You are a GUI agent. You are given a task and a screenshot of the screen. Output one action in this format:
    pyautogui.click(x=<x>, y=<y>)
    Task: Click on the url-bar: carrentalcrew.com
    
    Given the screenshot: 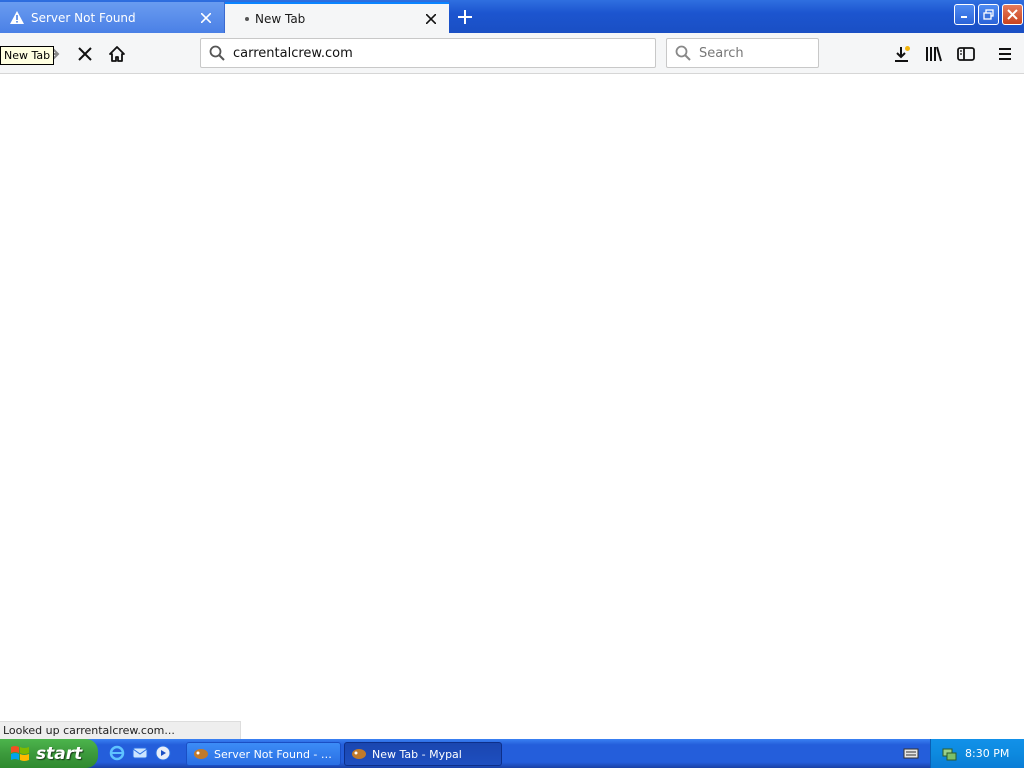 What is the action you would take?
    pyautogui.click(x=428, y=53)
    